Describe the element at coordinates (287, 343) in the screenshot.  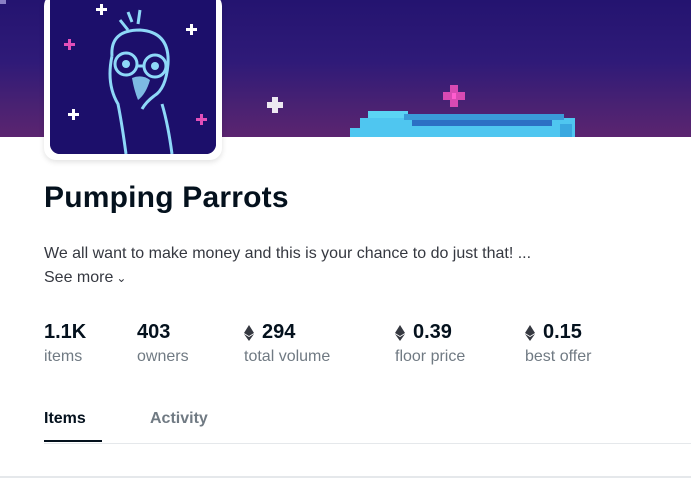
I see `stat-total-volume: 294 total volume` at that location.